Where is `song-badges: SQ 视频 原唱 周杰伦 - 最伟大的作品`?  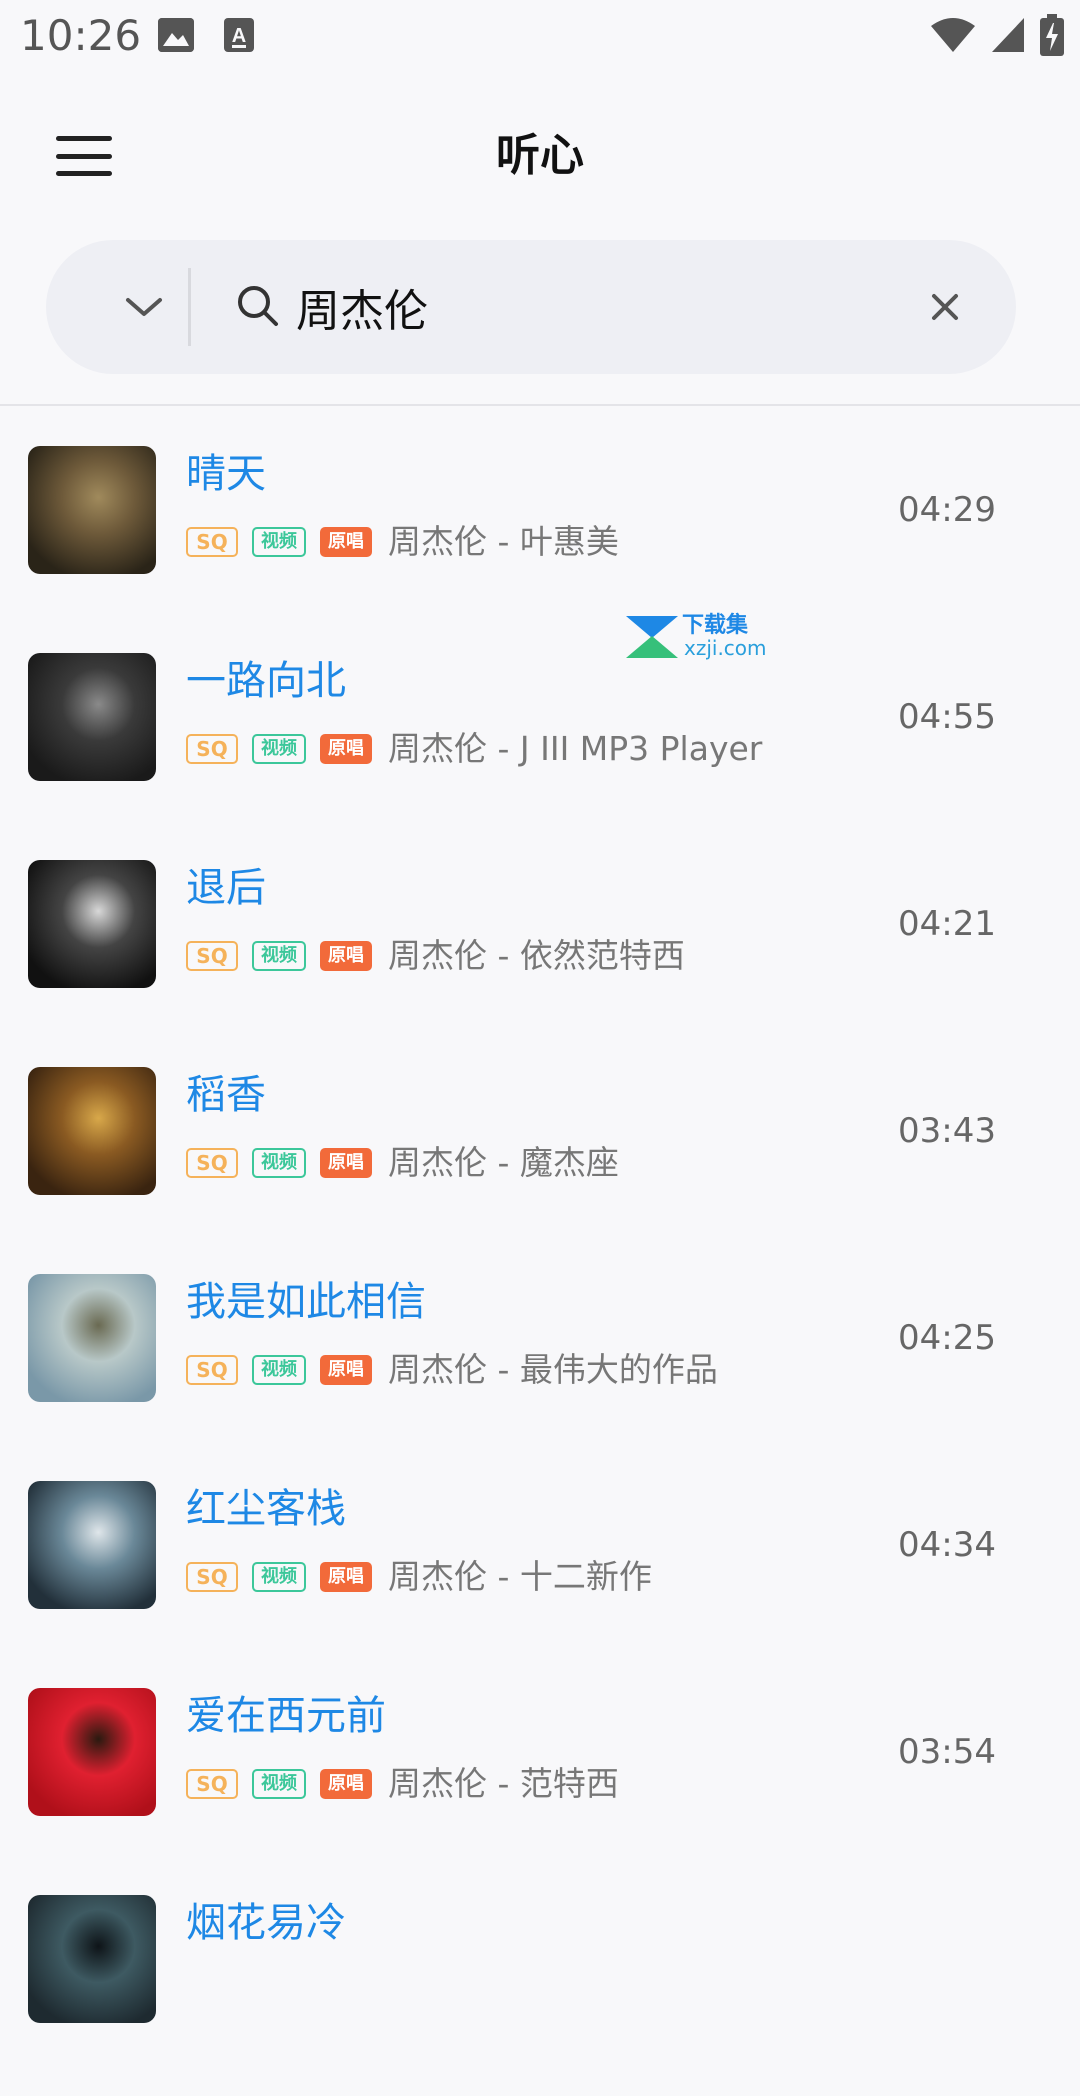
song-badges: SQ 视频 原唱 周杰伦 - 最伟大的作品 is located at coordinates (452, 1370).